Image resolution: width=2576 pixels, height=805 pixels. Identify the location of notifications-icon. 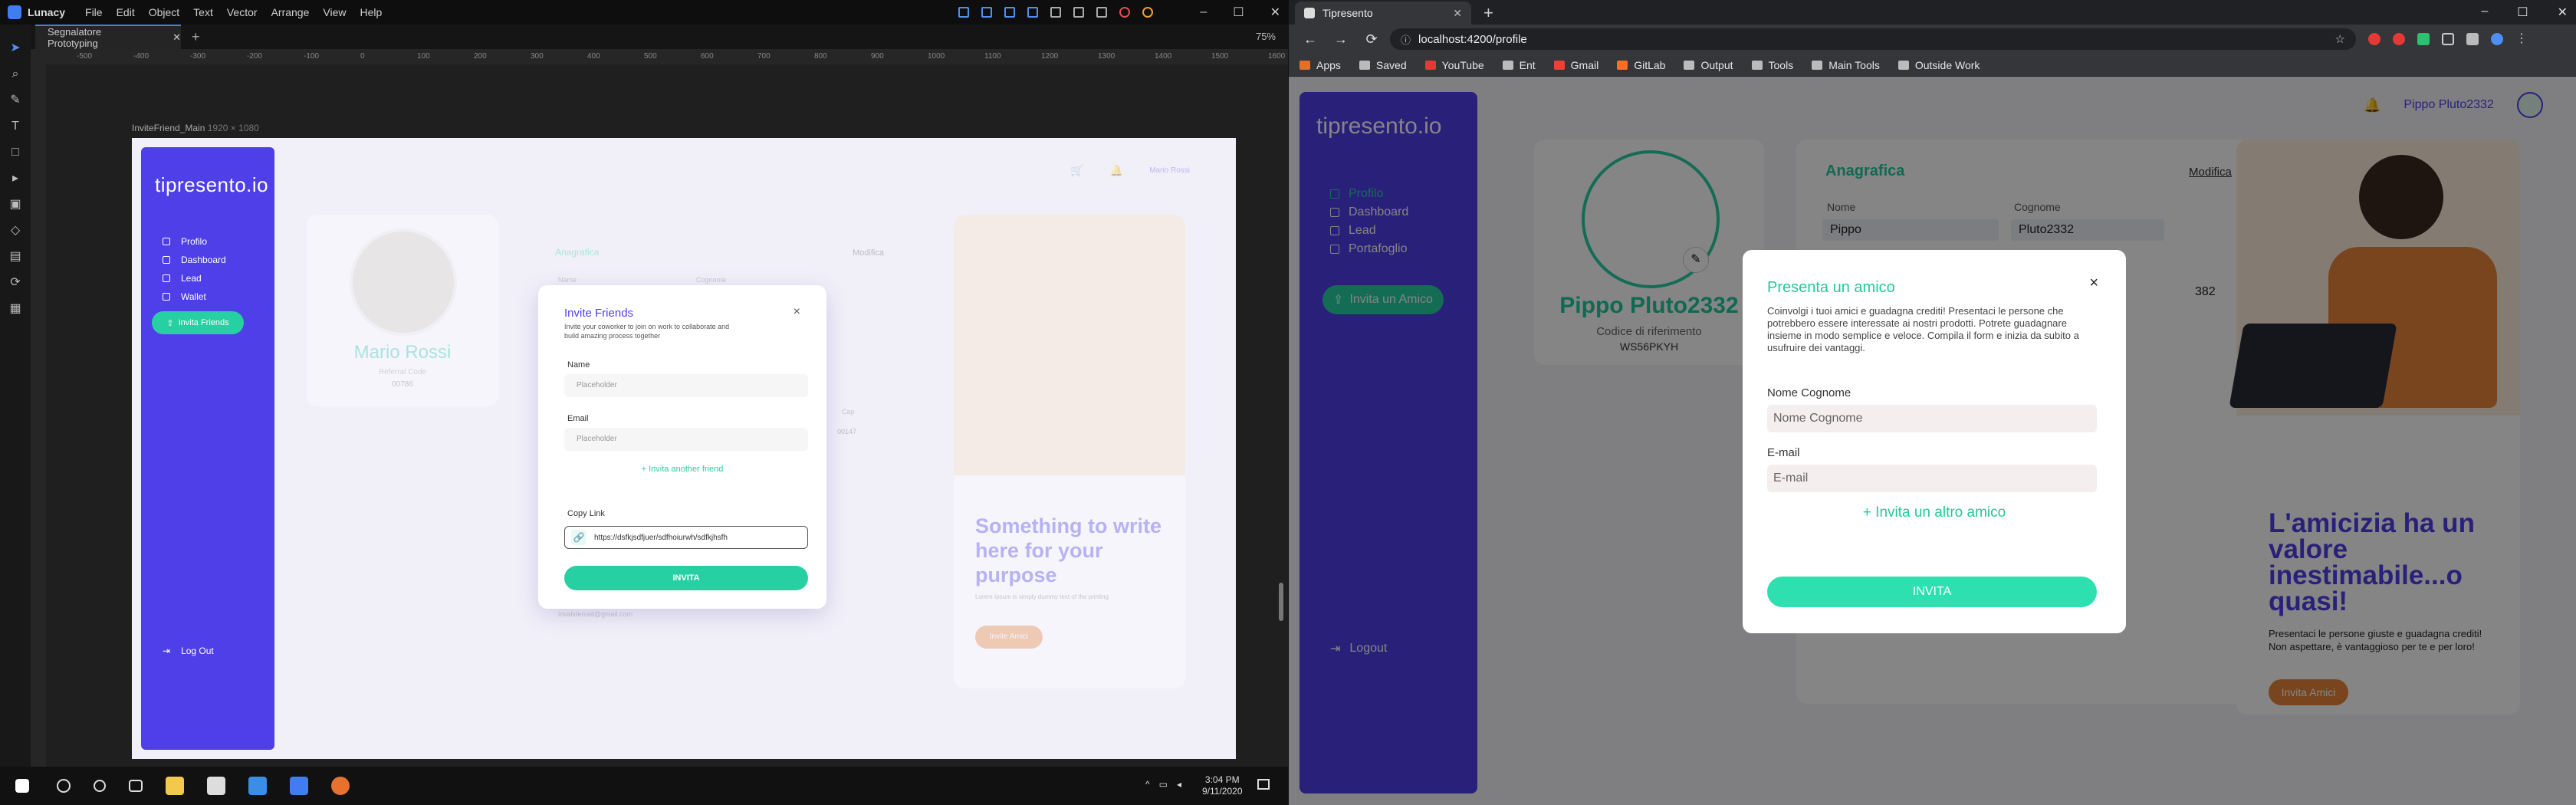
(1263, 784).